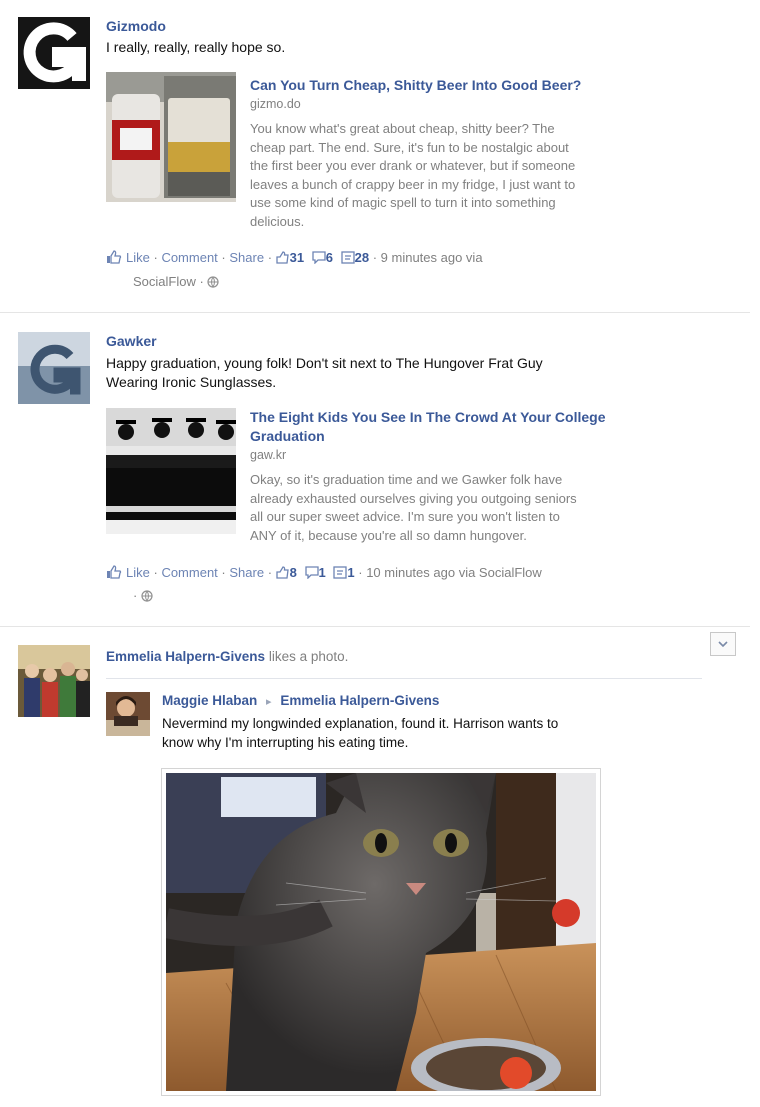 This screenshot has width=760, height=1107. What do you see at coordinates (209, 700) in the screenshot?
I see `shared-author: Maggie Hlaban` at bounding box center [209, 700].